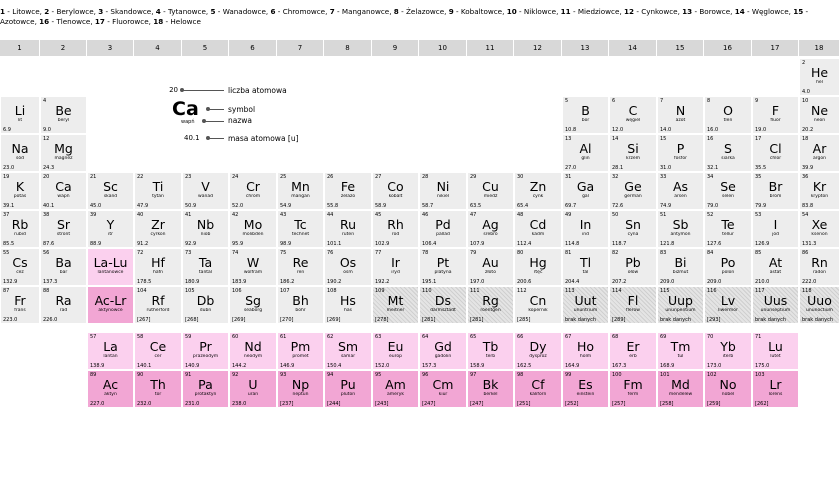  Describe the element at coordinates (728, 305) in the screenshot. I see `element-cell-lv: 116 Lv liwermor [293]` at that location.